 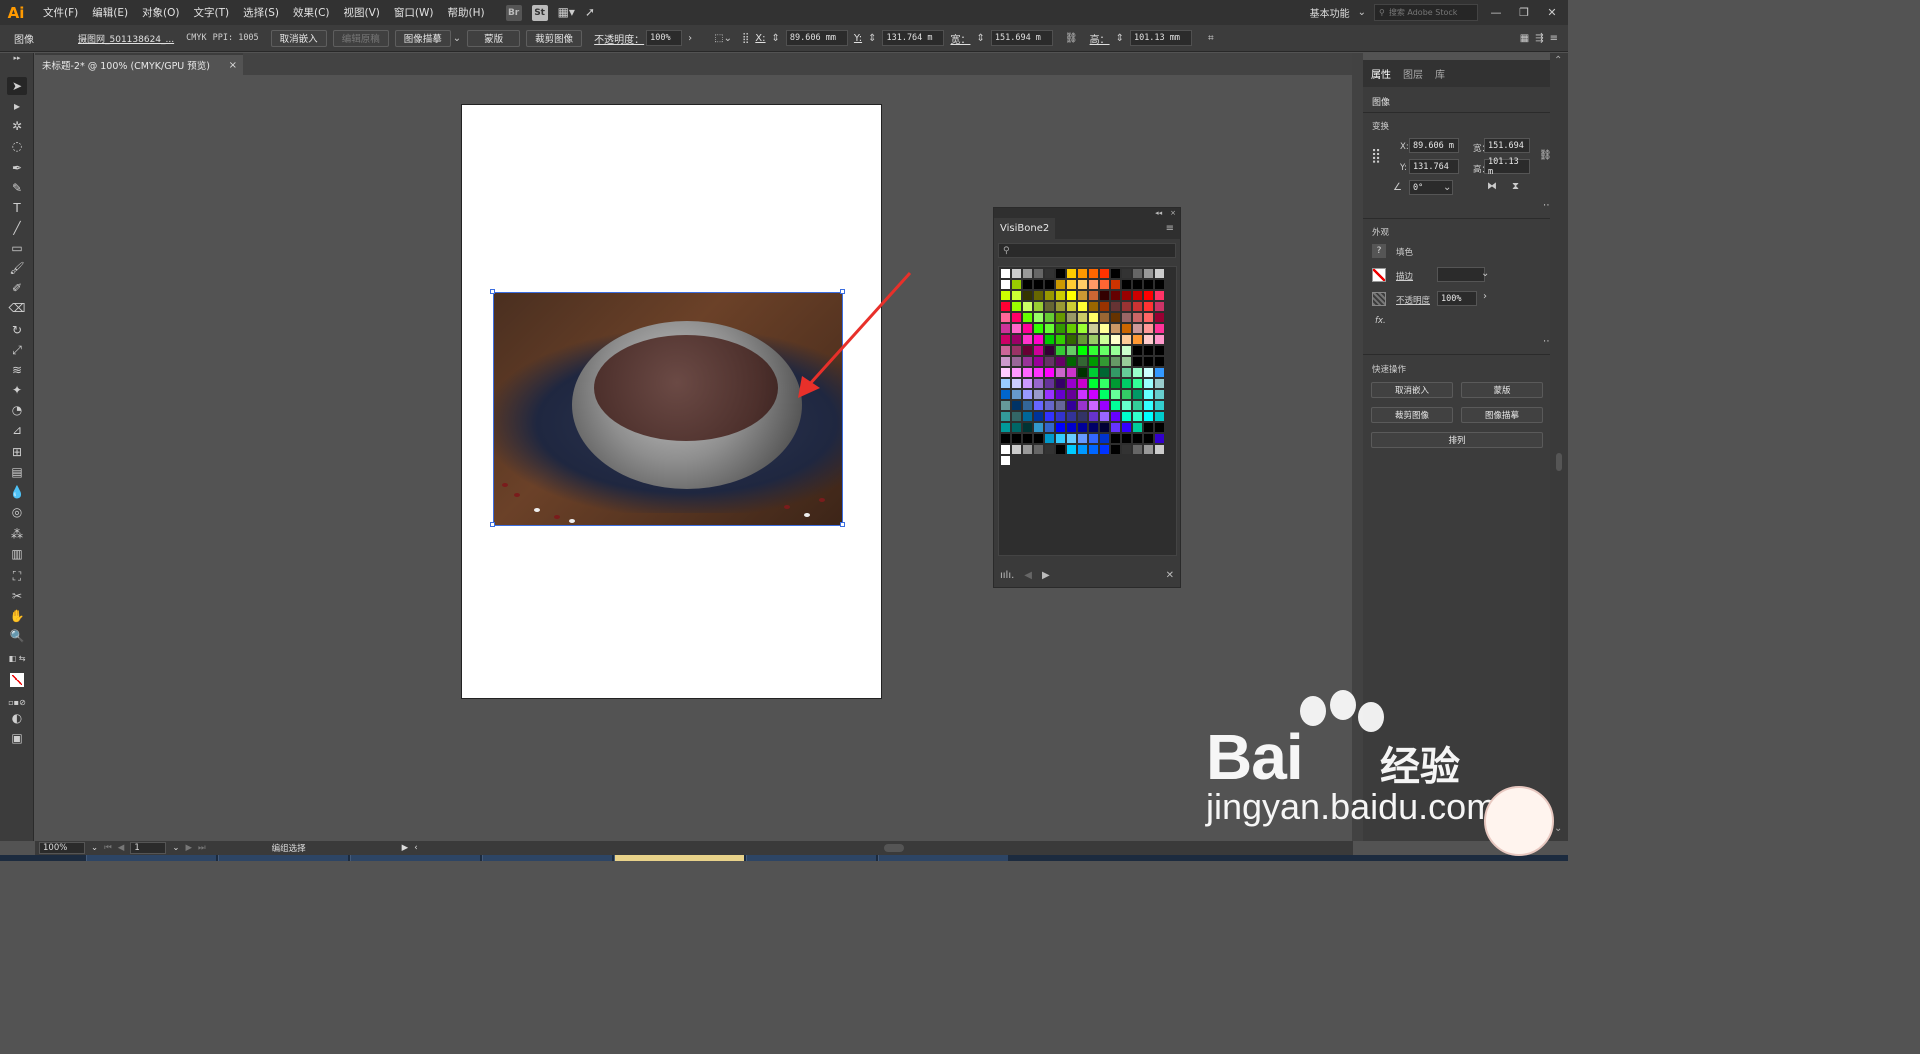 I want to click on type-tool-icon: T, so click(x=17, y=208).